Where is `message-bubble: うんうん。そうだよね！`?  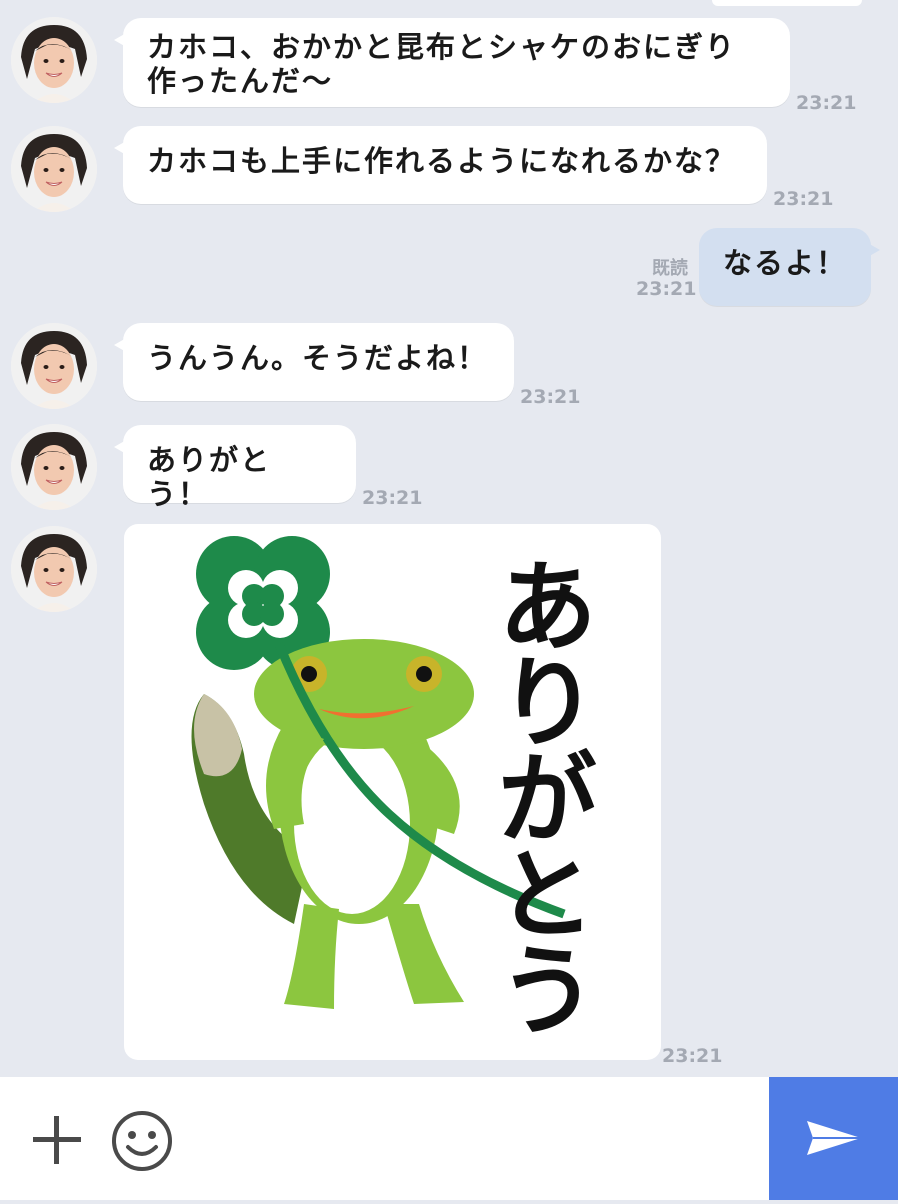 message-bubble: うんうん。そうだよね！ is located at coordinates (314, 362).